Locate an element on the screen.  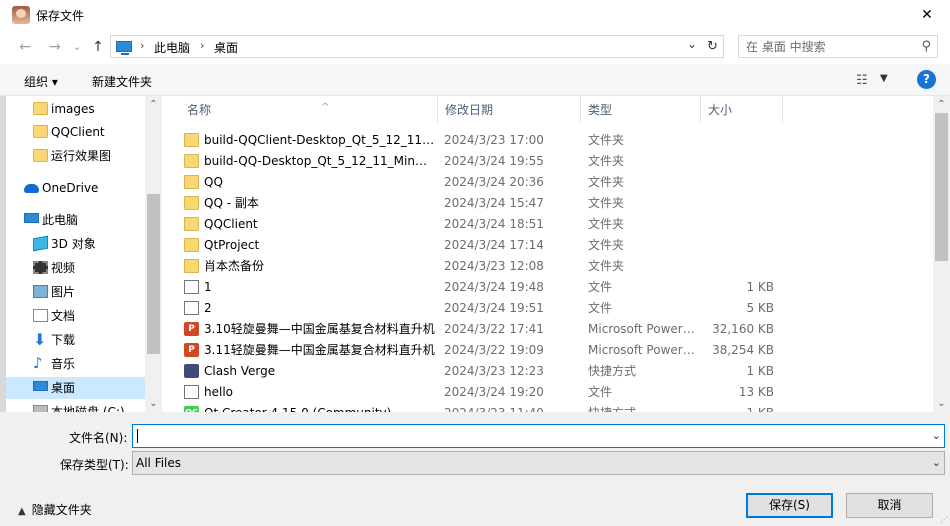
table-row: 2 2024/3/24 19:51 文件 5 KB is located at coordinates (560, 308).